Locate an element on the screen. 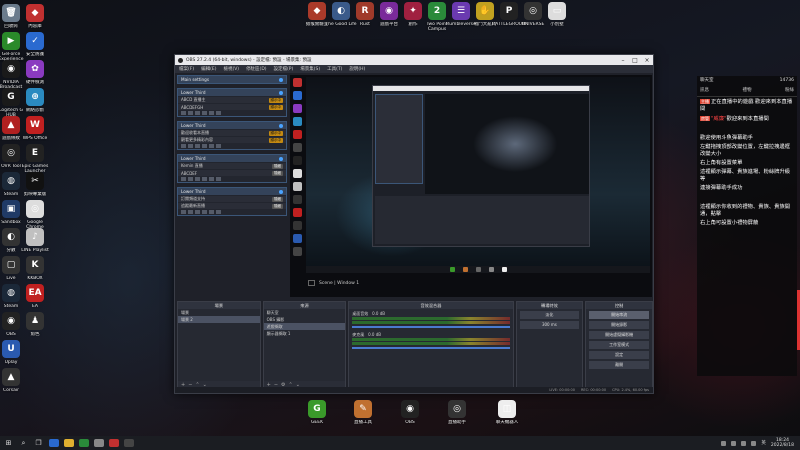 This screenshot has width=800, height=450. desktop-icon: ⊕ 網絡診斷 is located at coordinates (35, 100).